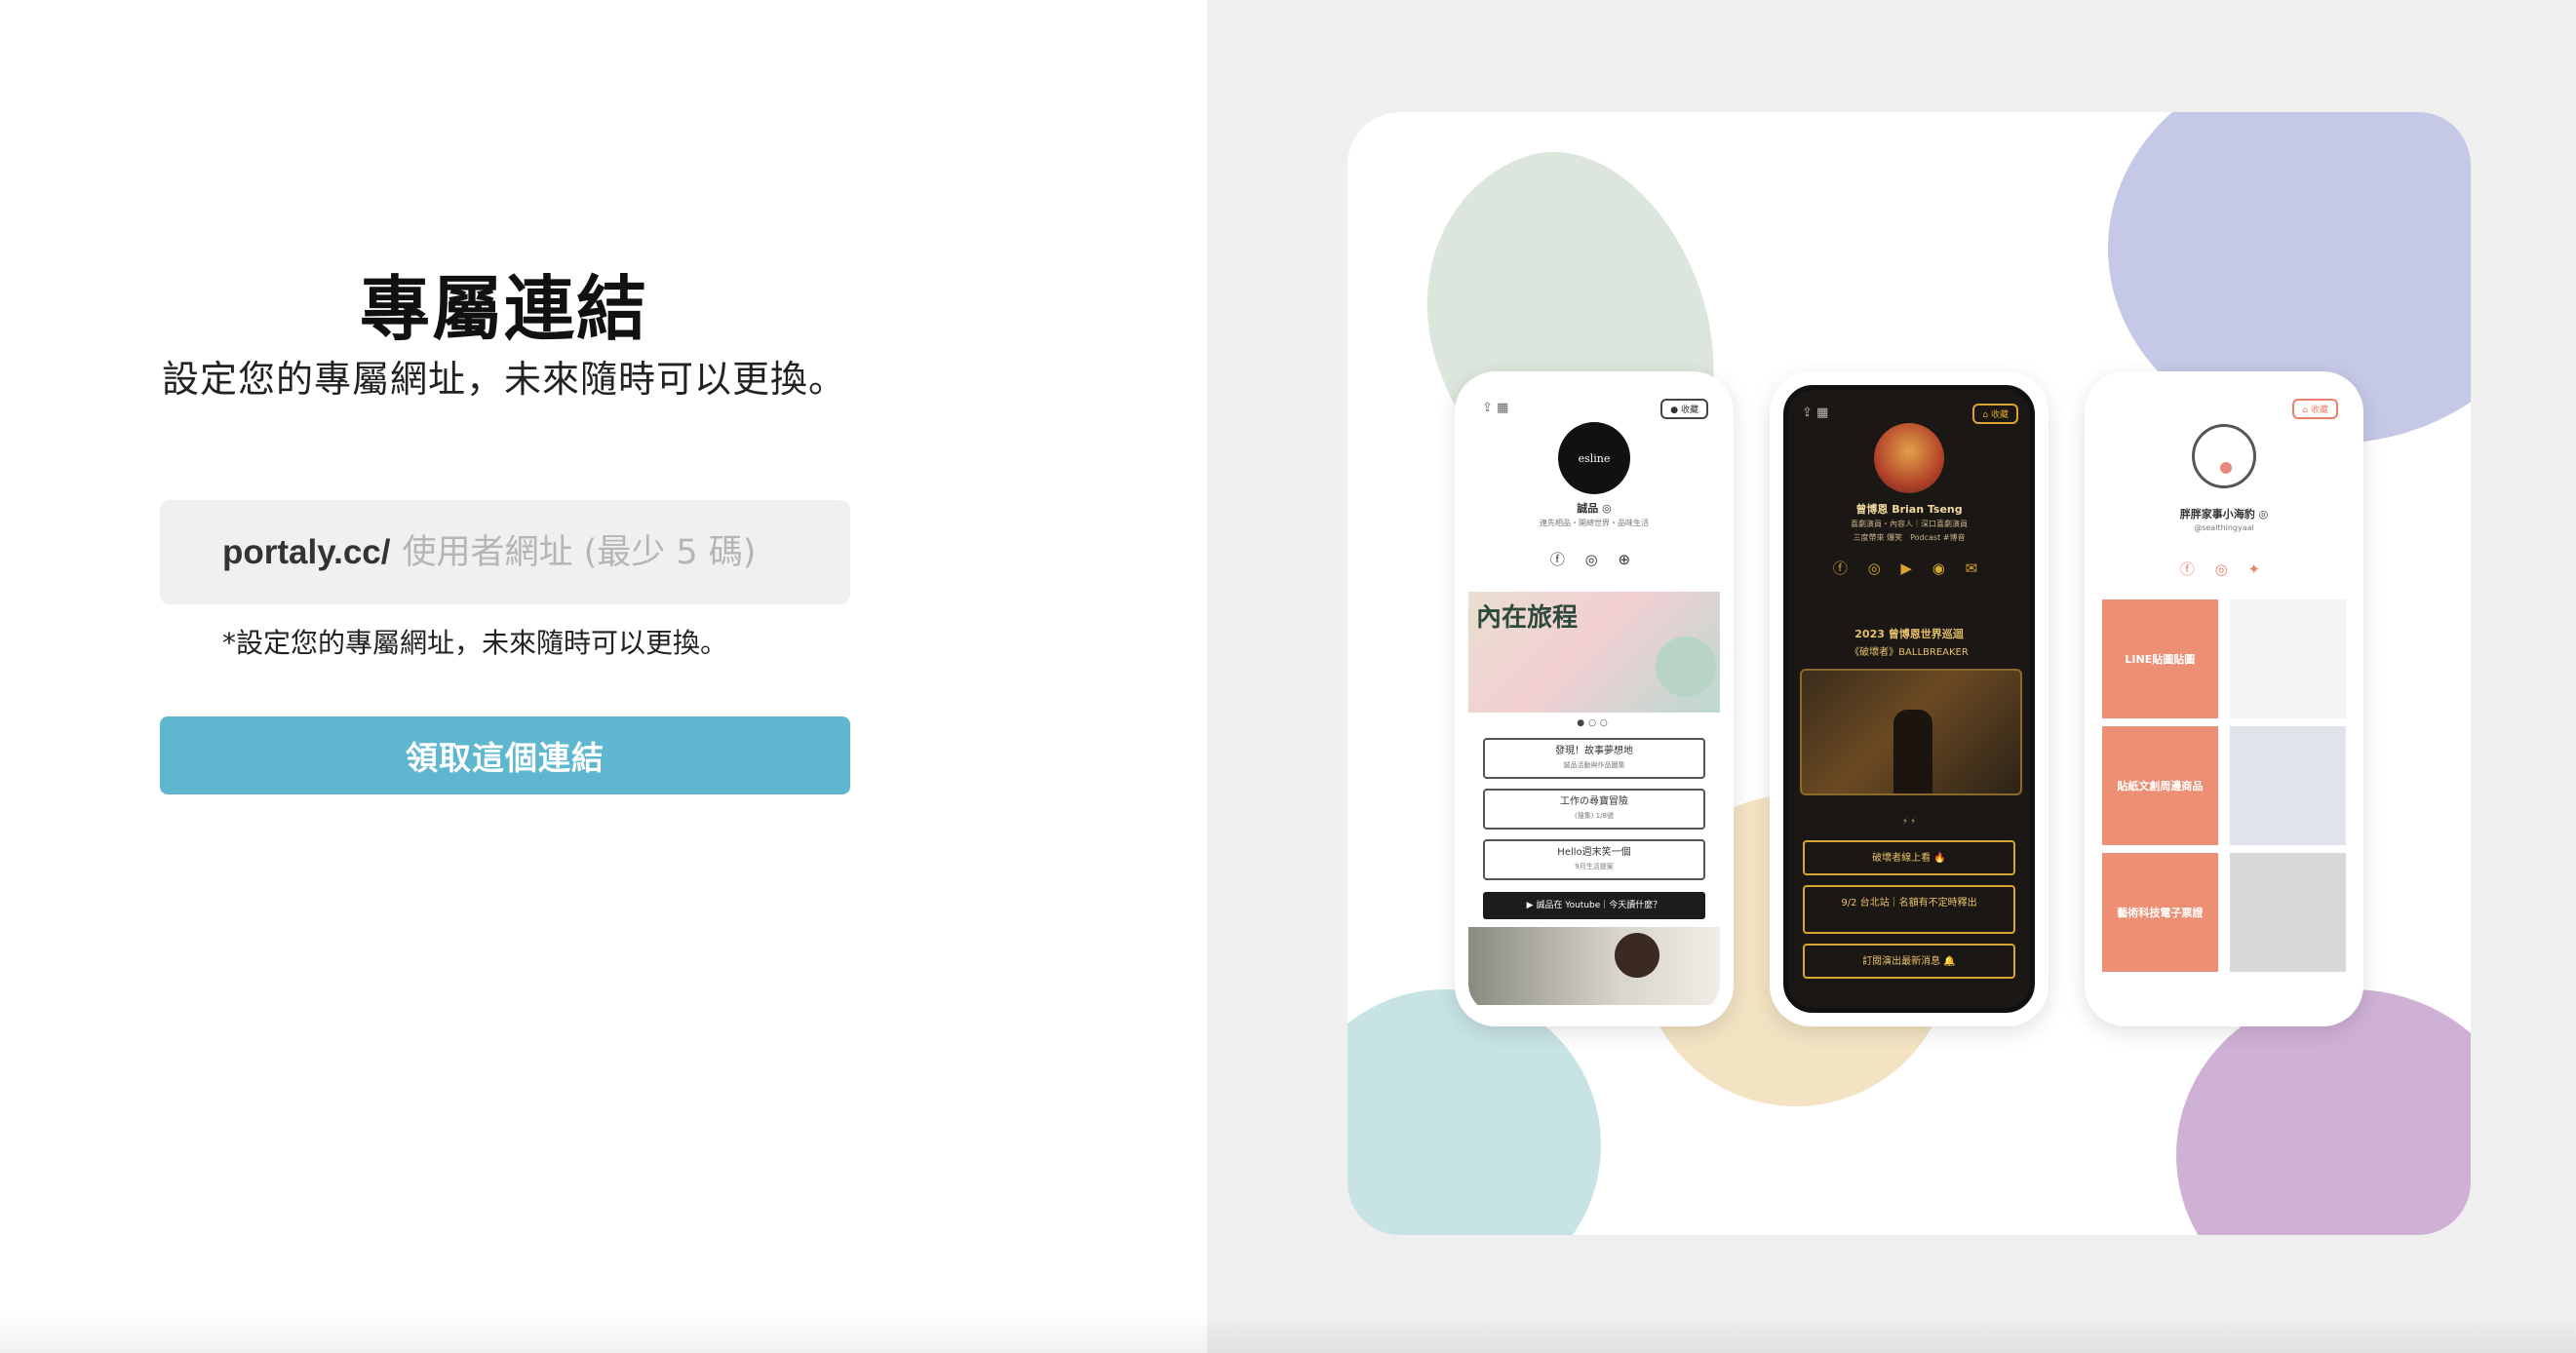 The image size is (2576, 1353). Describe the element at coordinates (1527, 618) in the screenshot. I see `banner-title: 內在旅程` at that location.